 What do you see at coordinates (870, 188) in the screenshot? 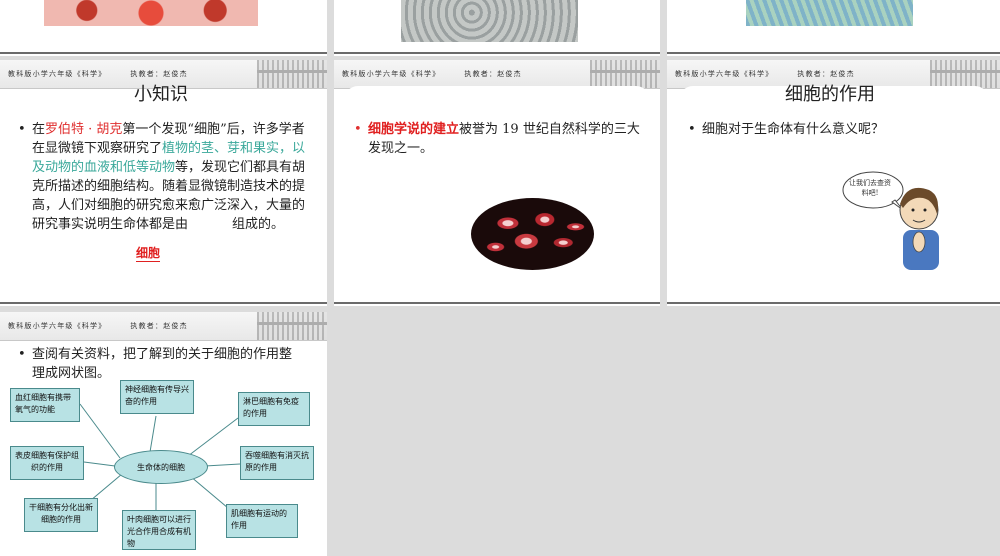
I see `speech-bubble-text: 让我们去查资料吧!` at bounding box center [870, 188].